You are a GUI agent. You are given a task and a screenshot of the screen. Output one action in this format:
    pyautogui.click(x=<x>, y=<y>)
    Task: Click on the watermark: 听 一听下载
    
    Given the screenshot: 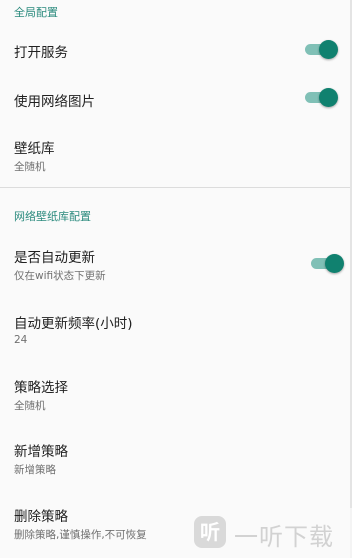 What is the action you would take?
    pyautogui.click(x=270, y=533)
    